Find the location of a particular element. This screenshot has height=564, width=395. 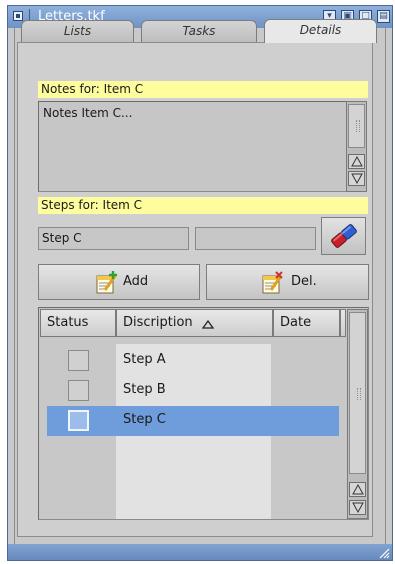

table-header: Status Discription Date is located at coordinates (193, 323).